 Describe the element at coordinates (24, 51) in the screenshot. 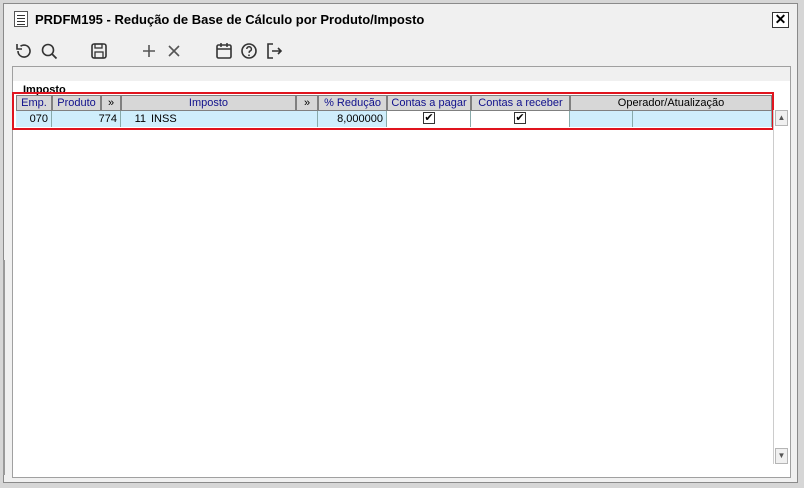

I see `refresh-icon` at that location.